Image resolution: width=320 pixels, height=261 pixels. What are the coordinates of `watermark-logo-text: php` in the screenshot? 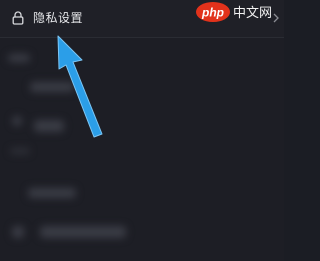 It's located at (212, 13).